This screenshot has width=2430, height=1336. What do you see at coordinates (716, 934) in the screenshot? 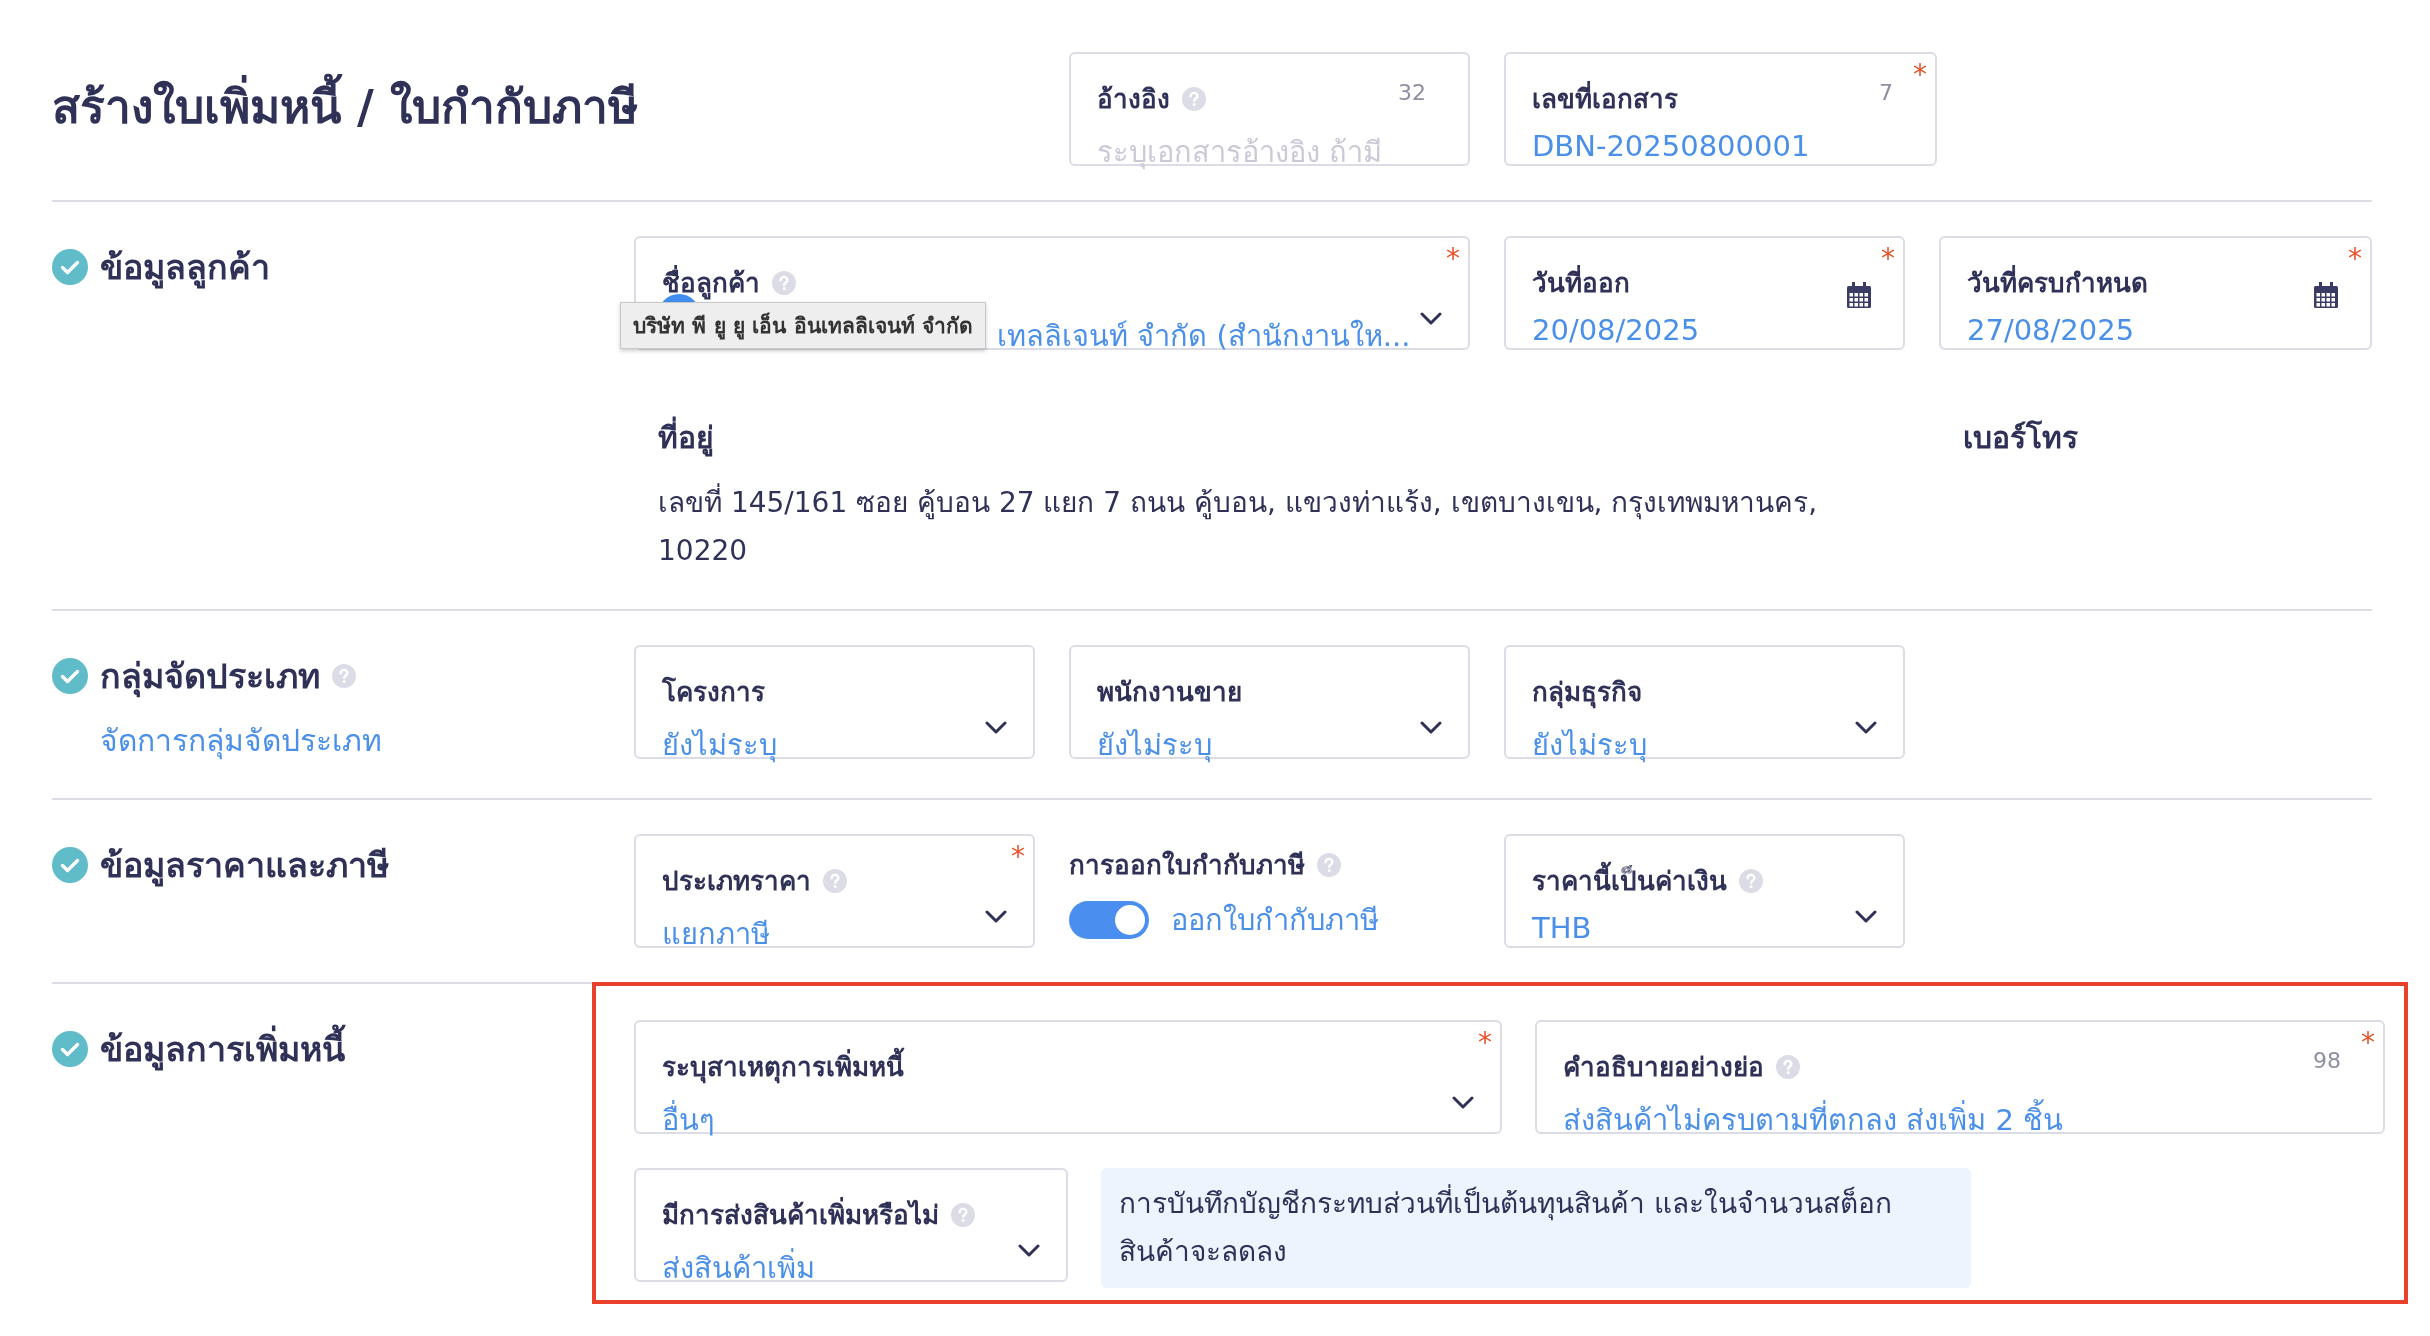
I see `field-value: แยกภาษี` at bounding box center [716, 934].